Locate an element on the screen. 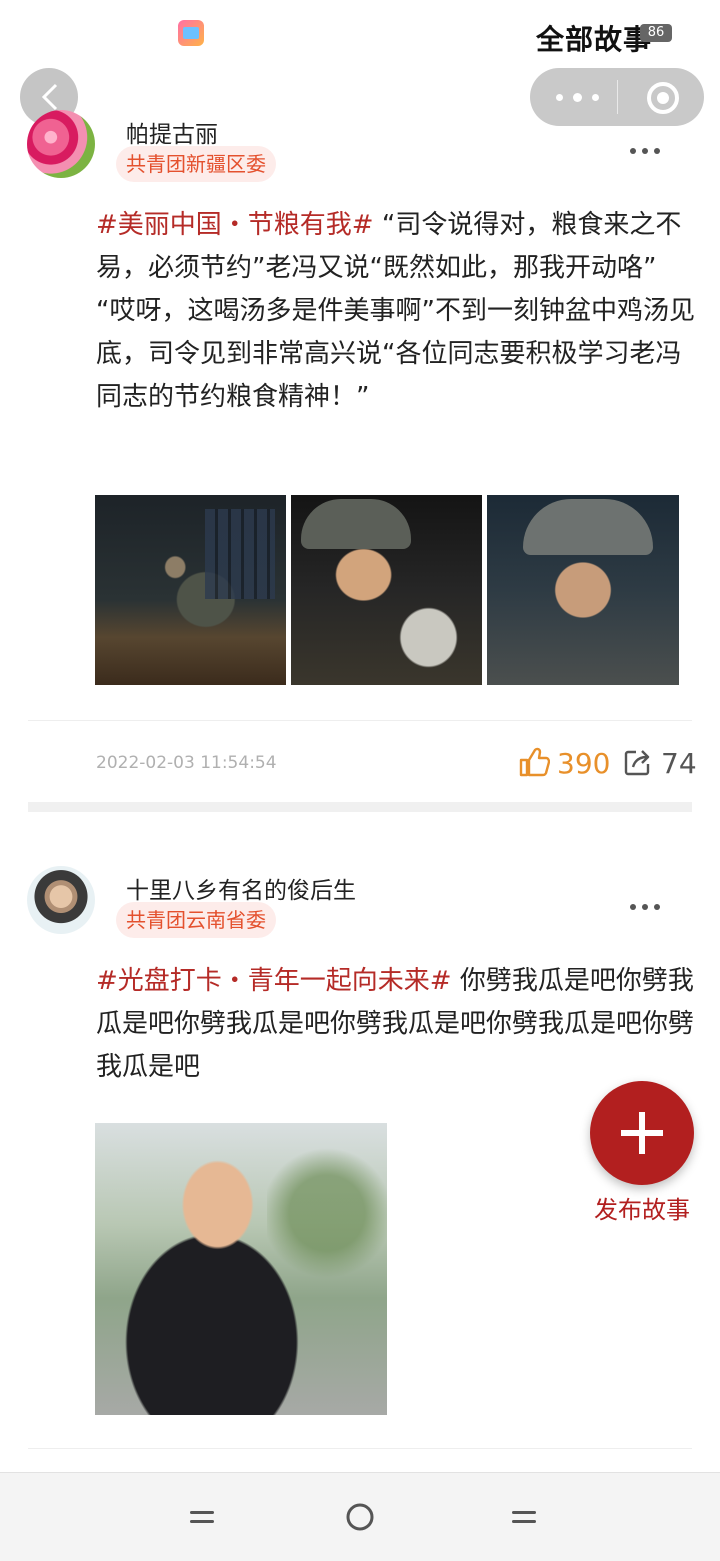 The width and height of the screenshot is (720, 1561). target-icon is located at coordinates (663, 98).